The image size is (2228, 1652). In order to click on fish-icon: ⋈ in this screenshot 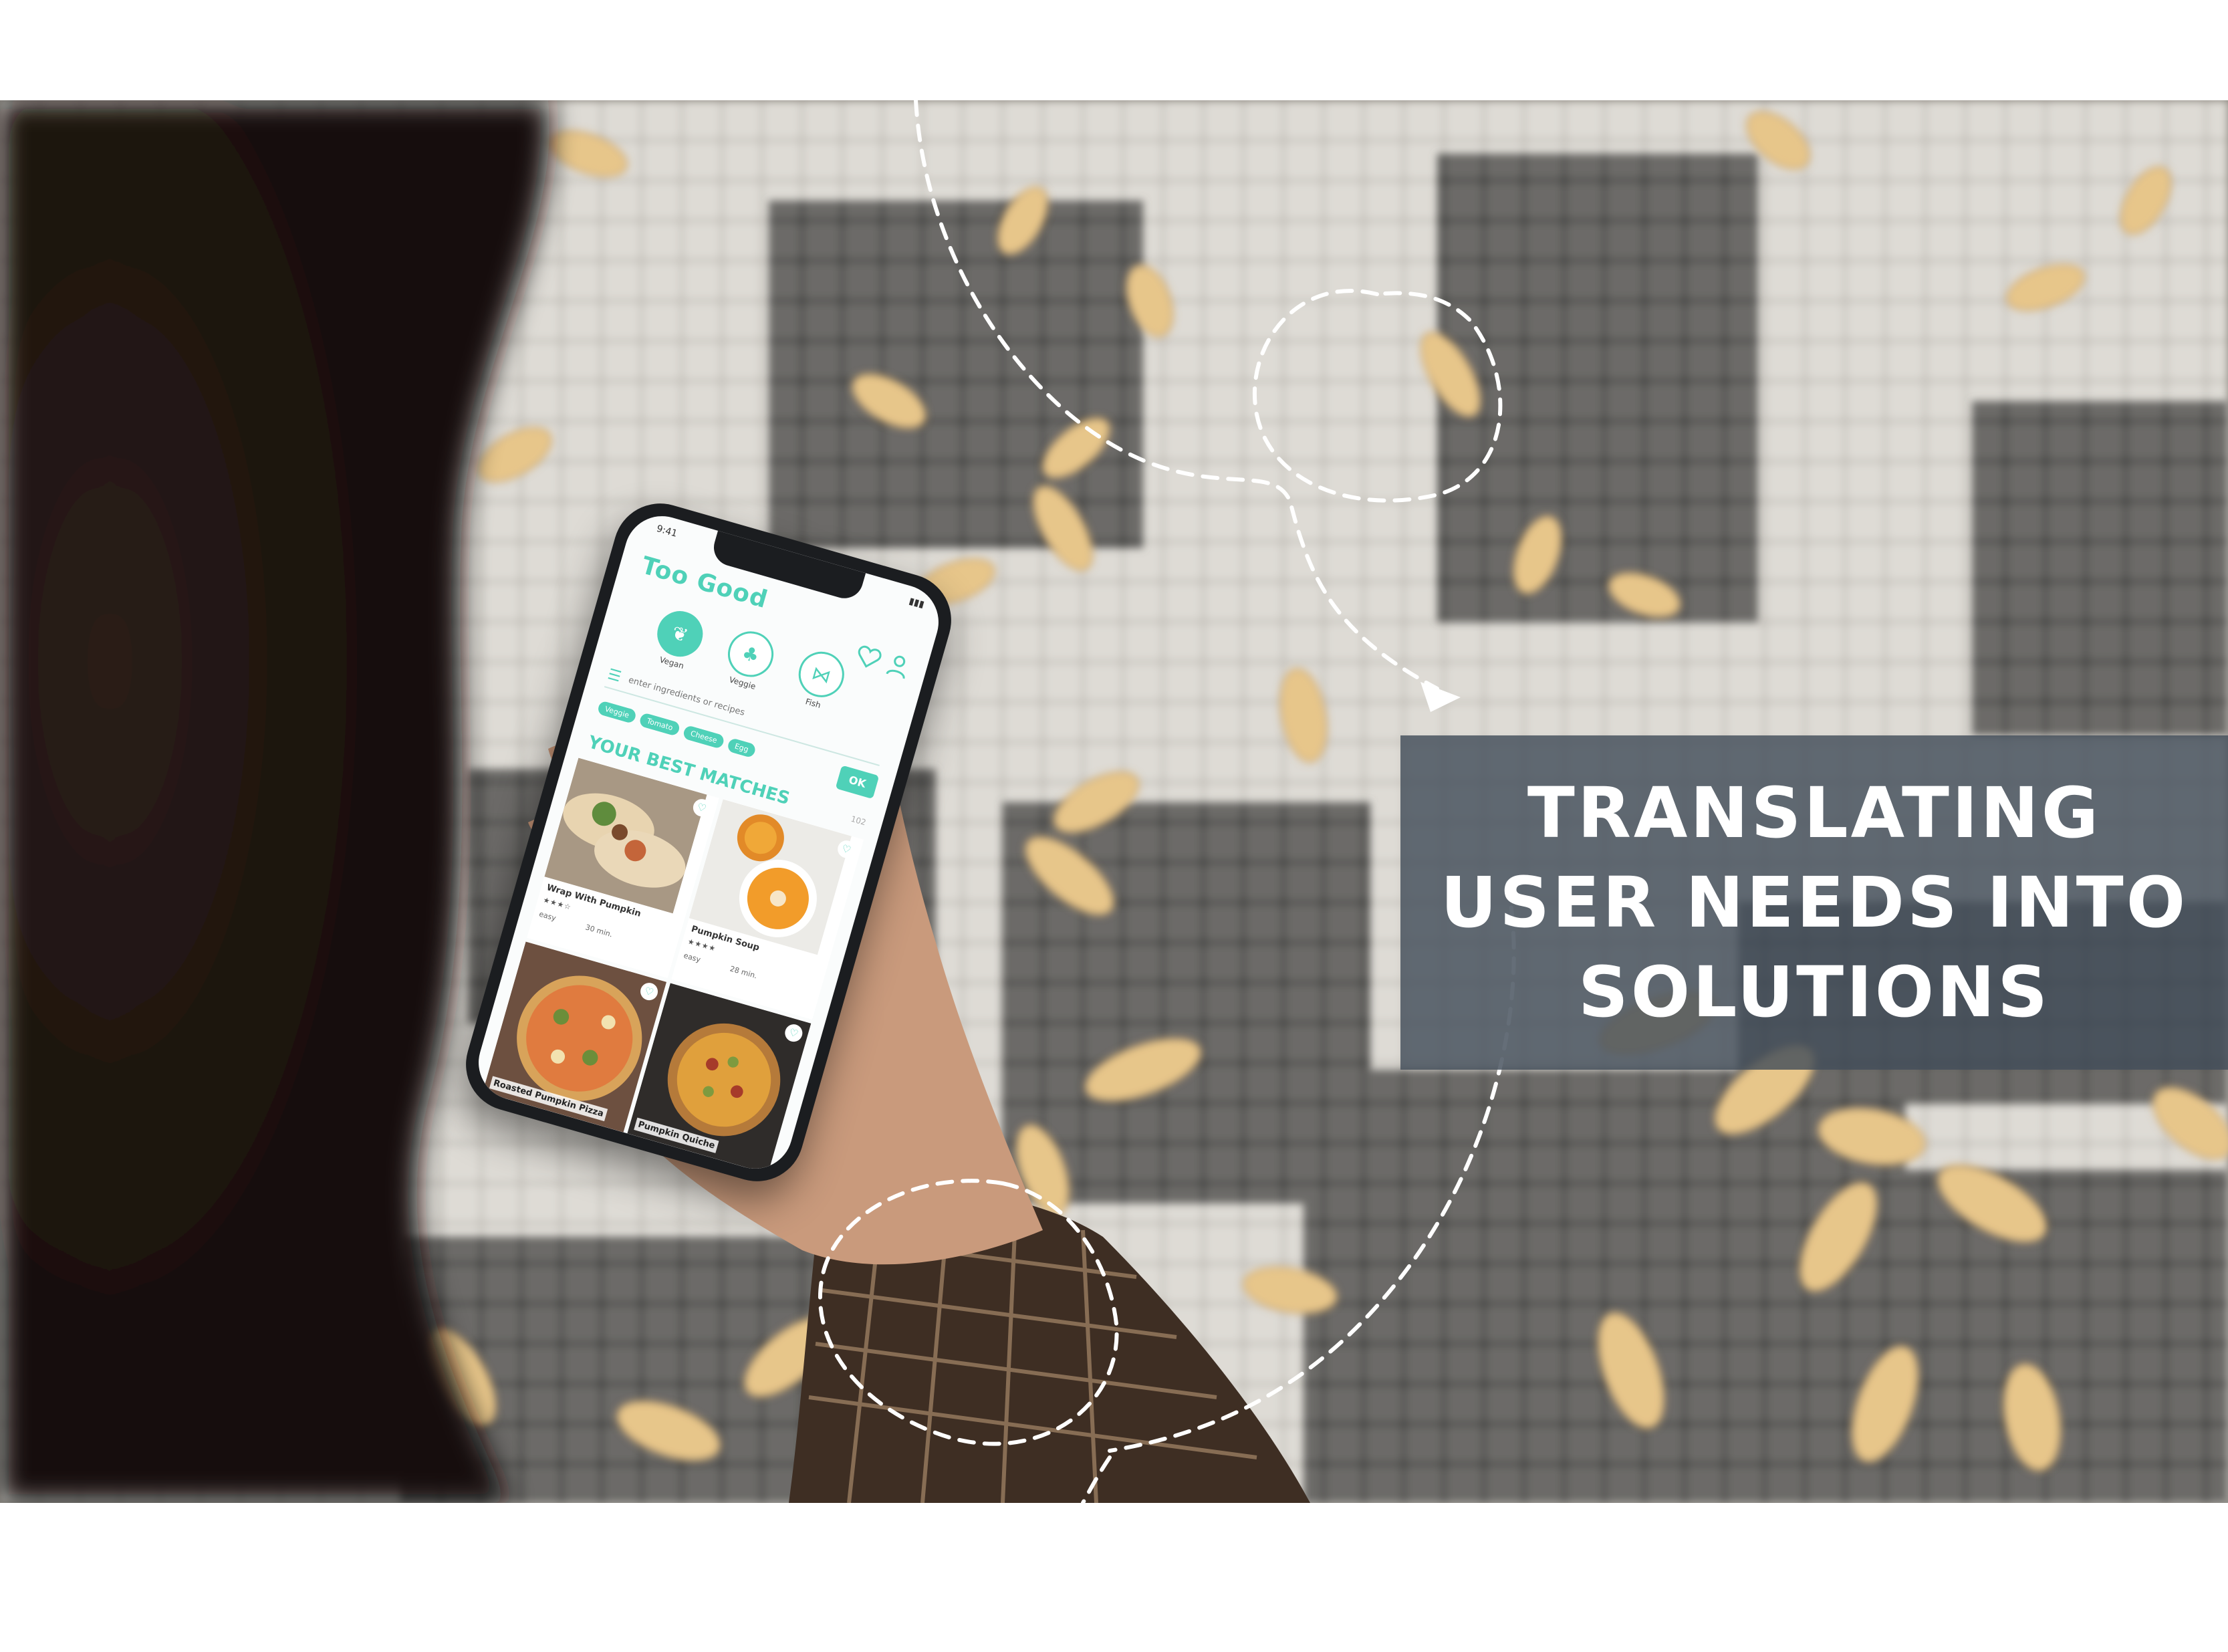, I will do `click(822, 674)`.